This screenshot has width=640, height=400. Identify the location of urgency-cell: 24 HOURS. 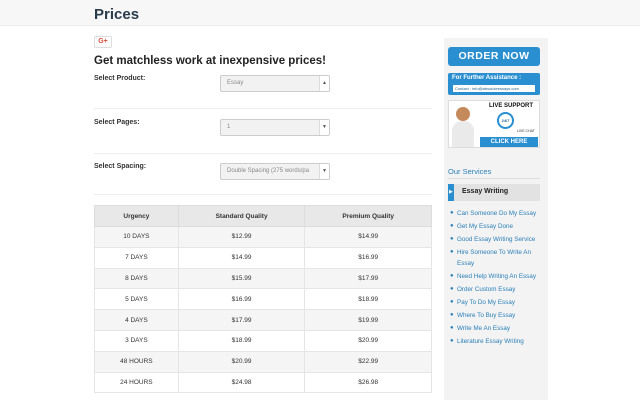
(136, 382).